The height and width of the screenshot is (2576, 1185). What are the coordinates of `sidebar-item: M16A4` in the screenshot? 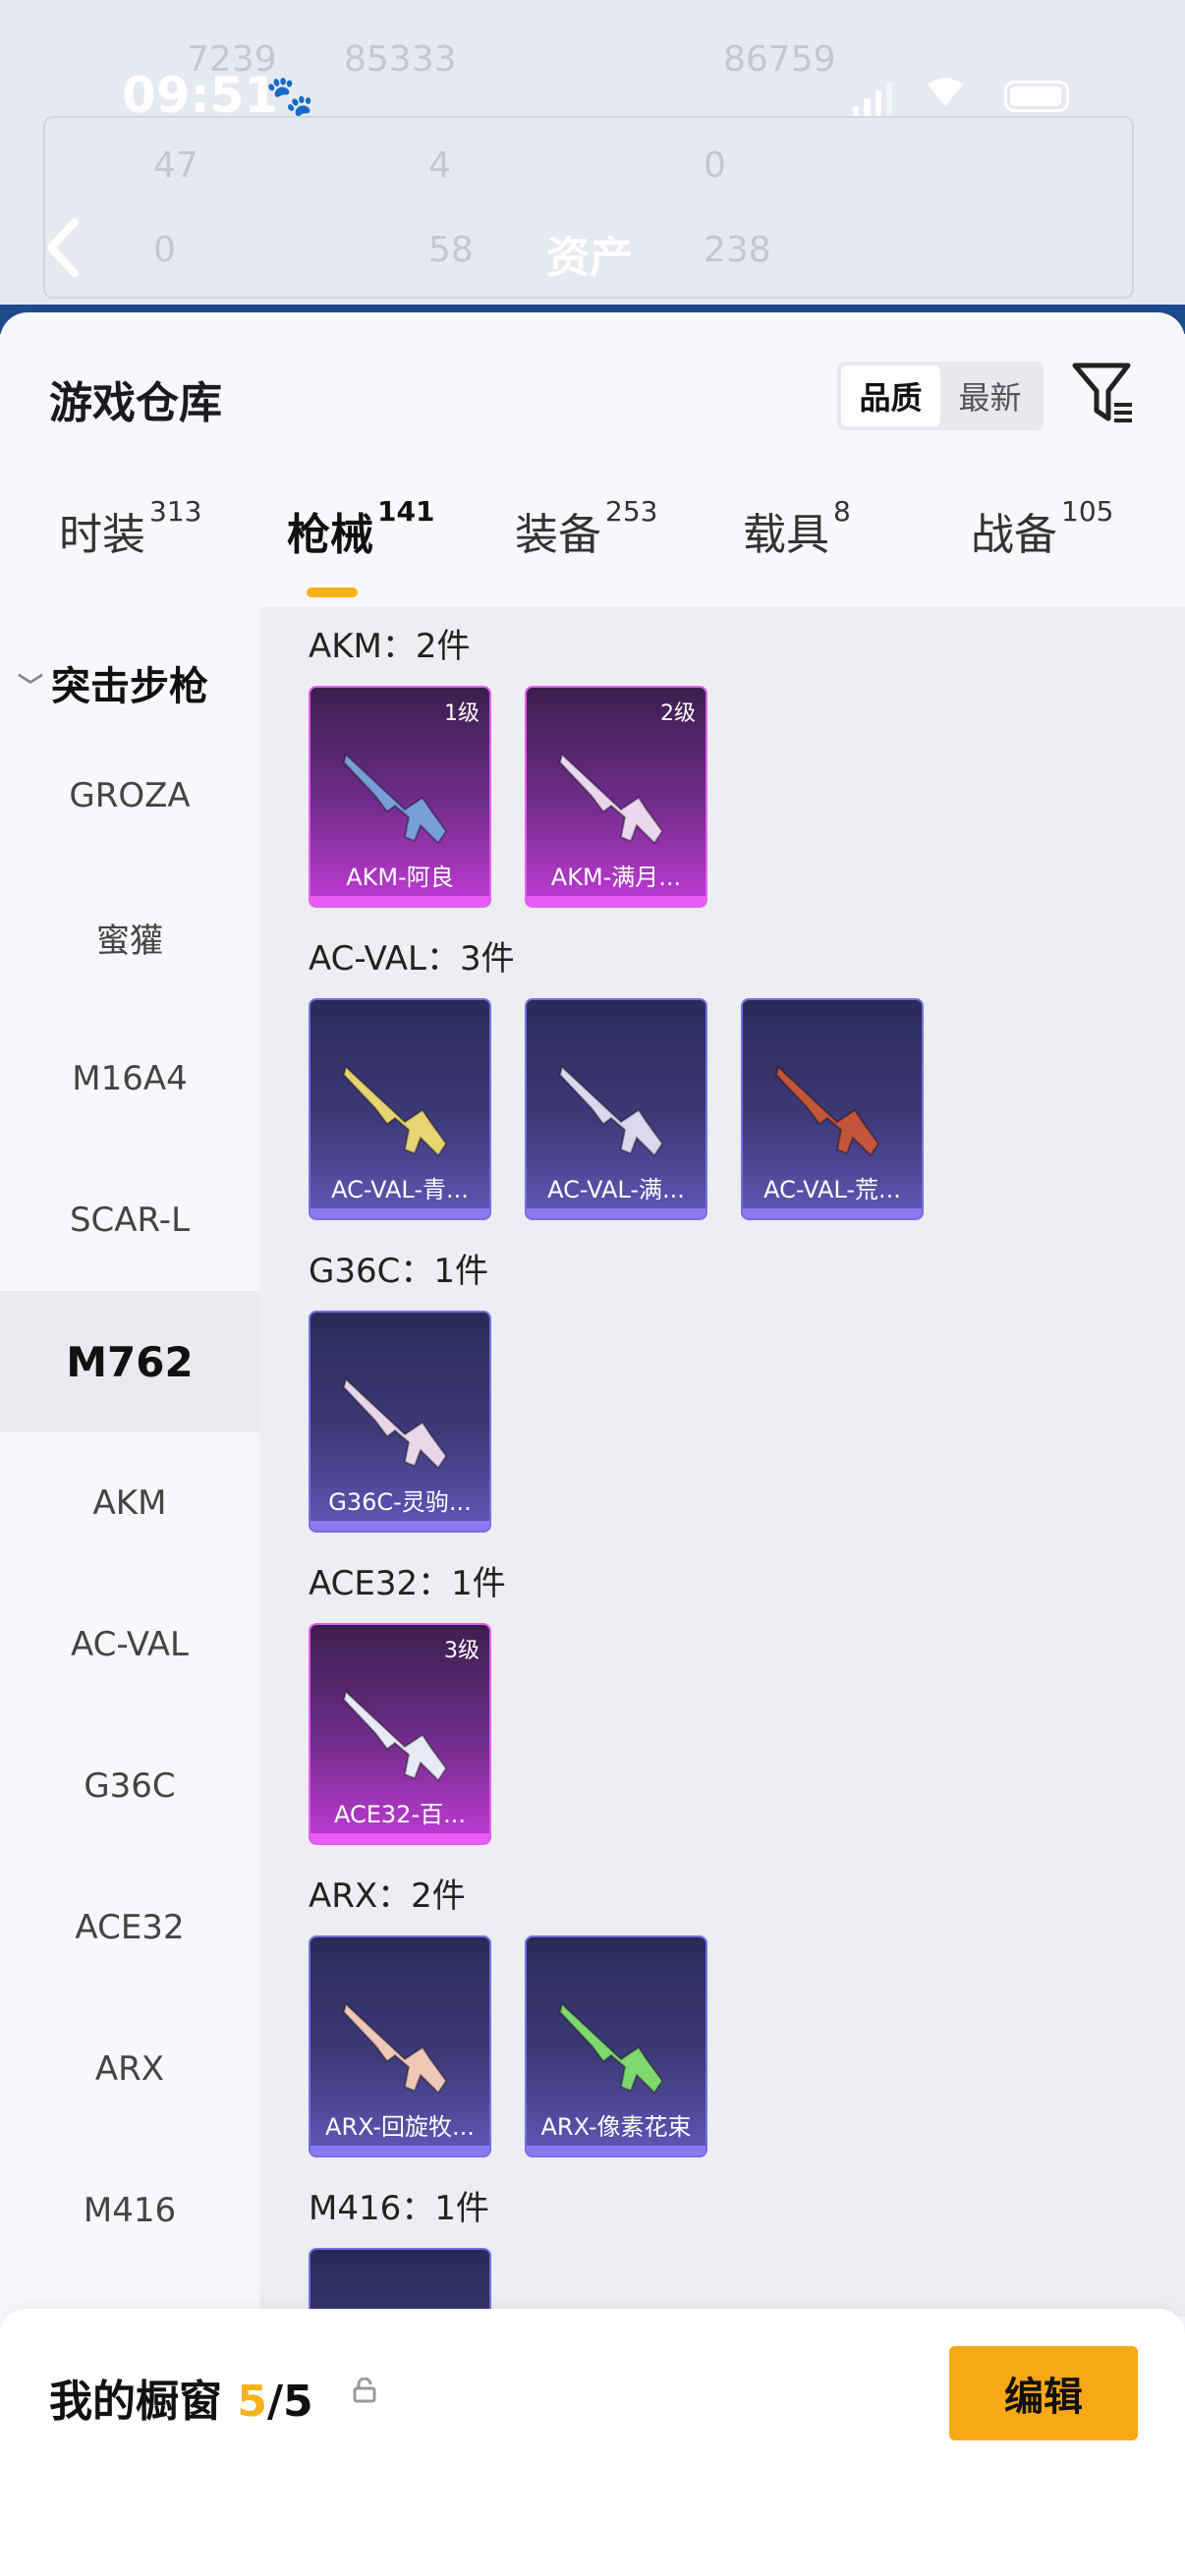 It's located at (130, 1078).